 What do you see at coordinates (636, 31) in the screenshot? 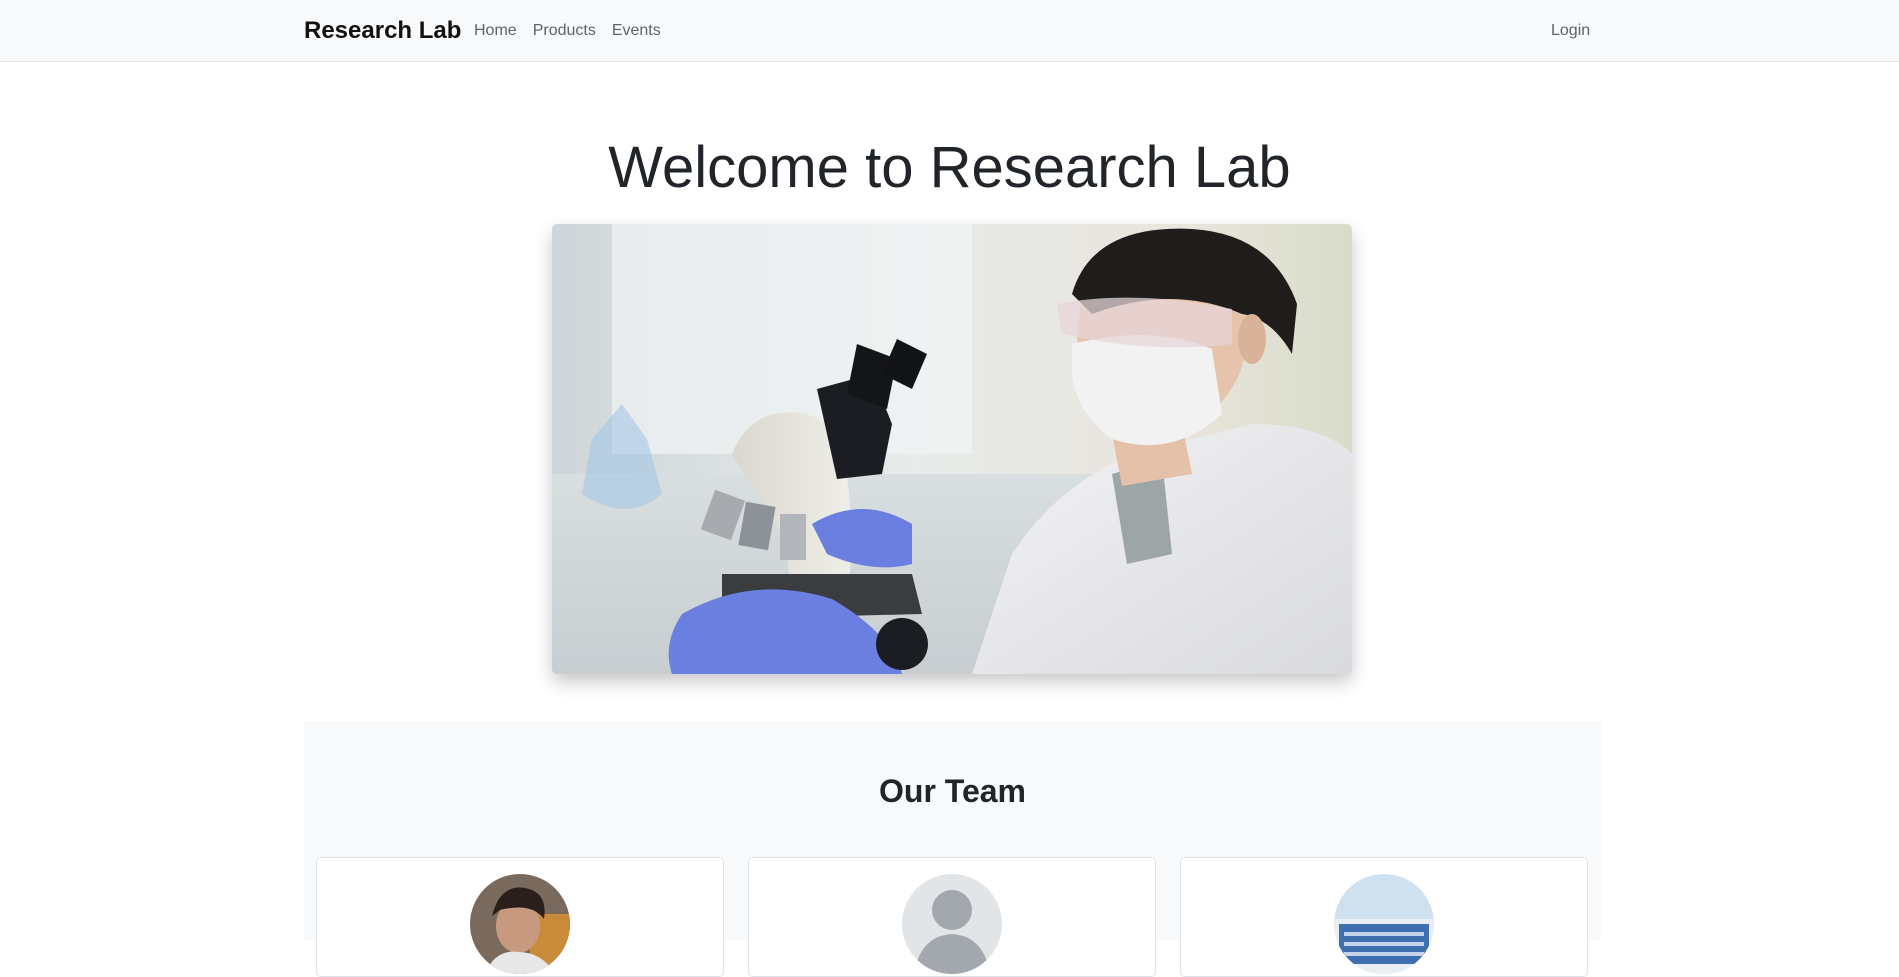
I see `nav-link-events: Events` at bounding box center [636, 31].